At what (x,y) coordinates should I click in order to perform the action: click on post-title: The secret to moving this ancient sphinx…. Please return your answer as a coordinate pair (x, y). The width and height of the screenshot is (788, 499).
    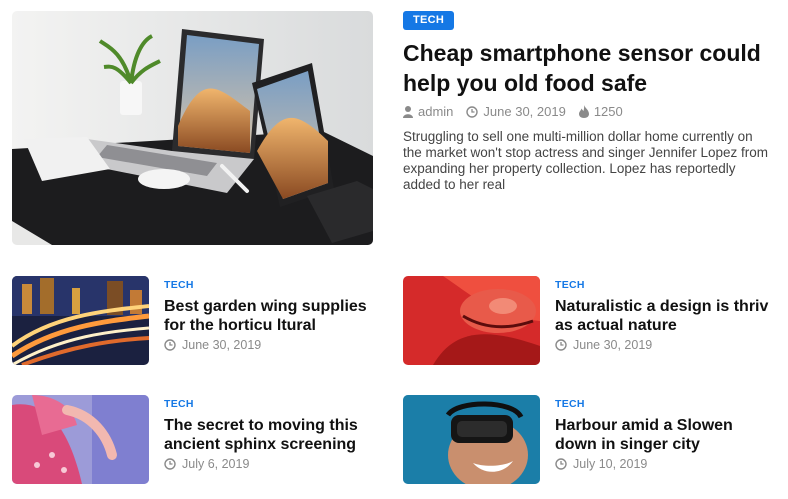
    Looking at the image, I should click on (274, 435).